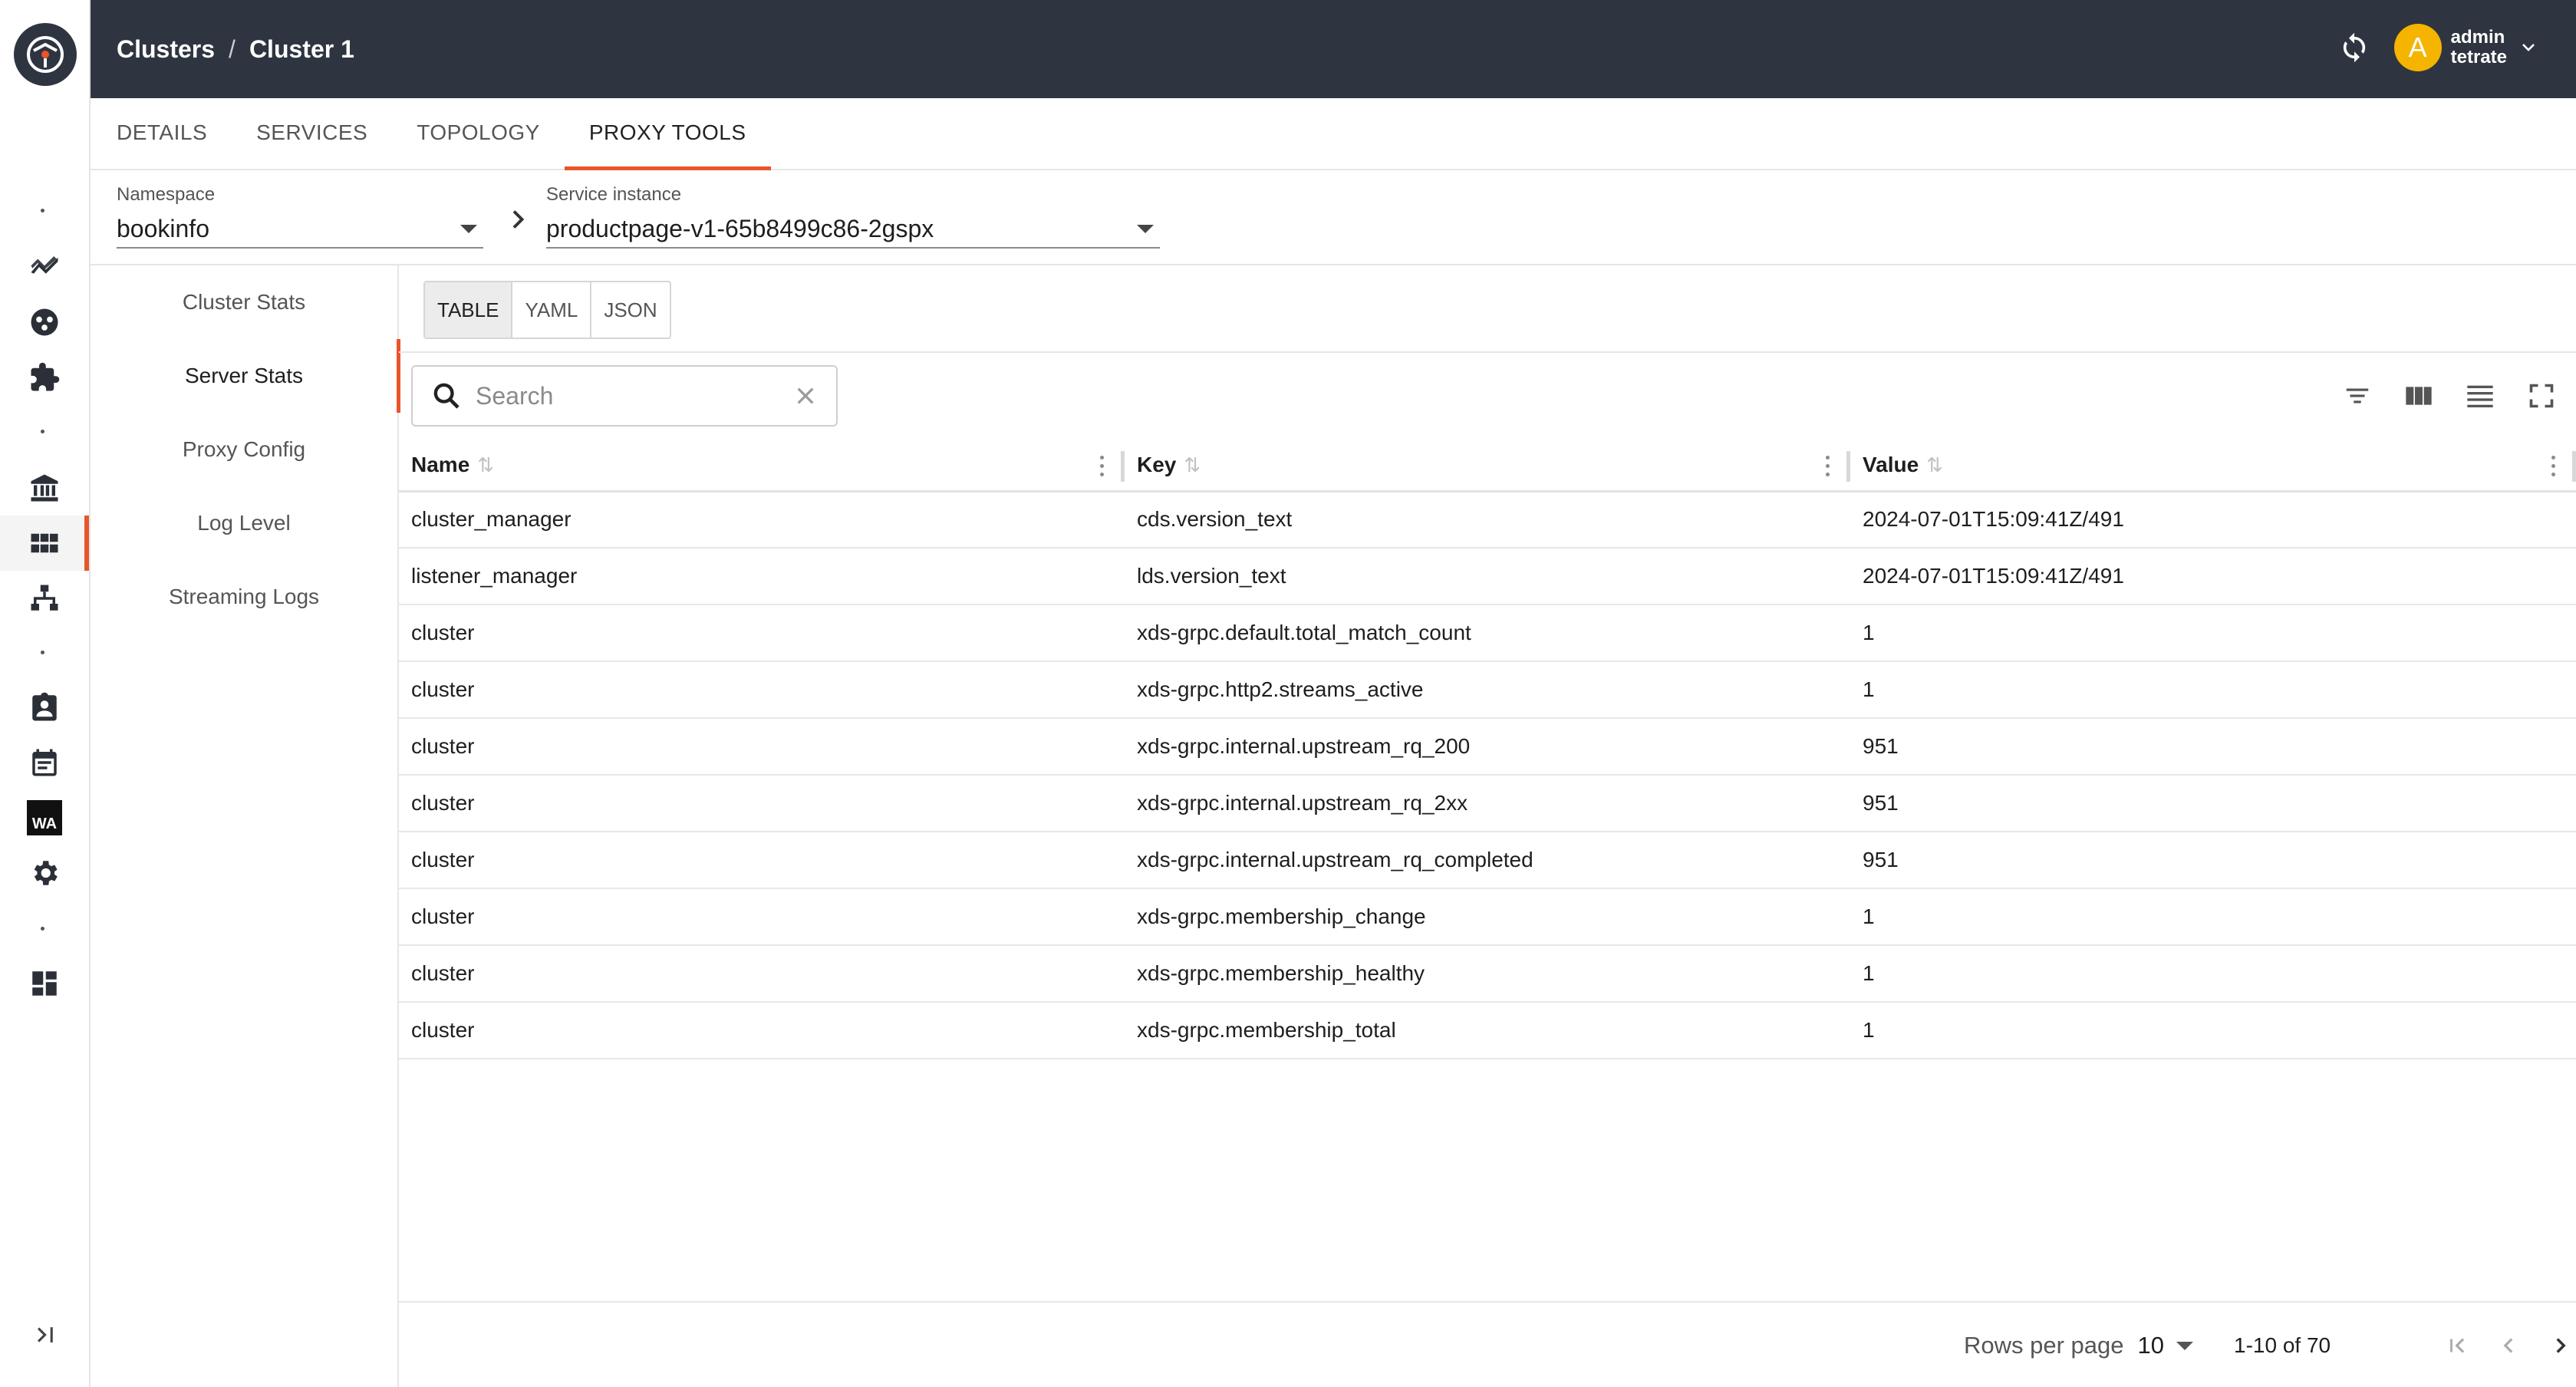 The image size is (2576, 1387). I want to click on column-header-value: Value ⇅, so click(2213, 466).